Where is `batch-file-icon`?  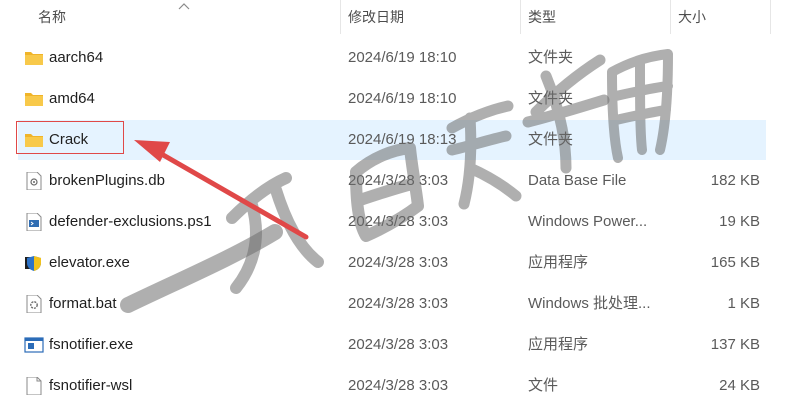 batch-file-icon is located at coordinates (34, 304).